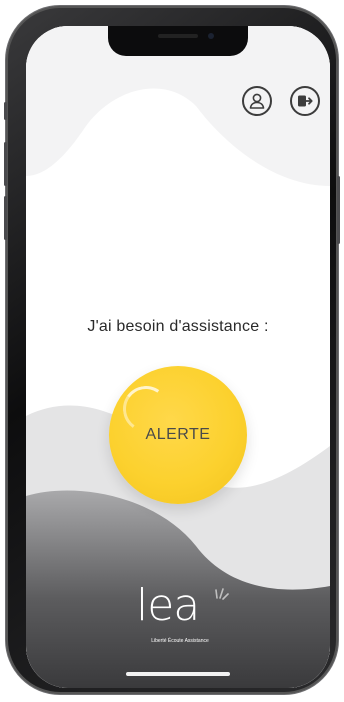 This screenshot has height=702, width=344. What do you see at coordinates (178, 36) in the screenshot?
I see `speaker-grille` at bounding box center [178, 36].